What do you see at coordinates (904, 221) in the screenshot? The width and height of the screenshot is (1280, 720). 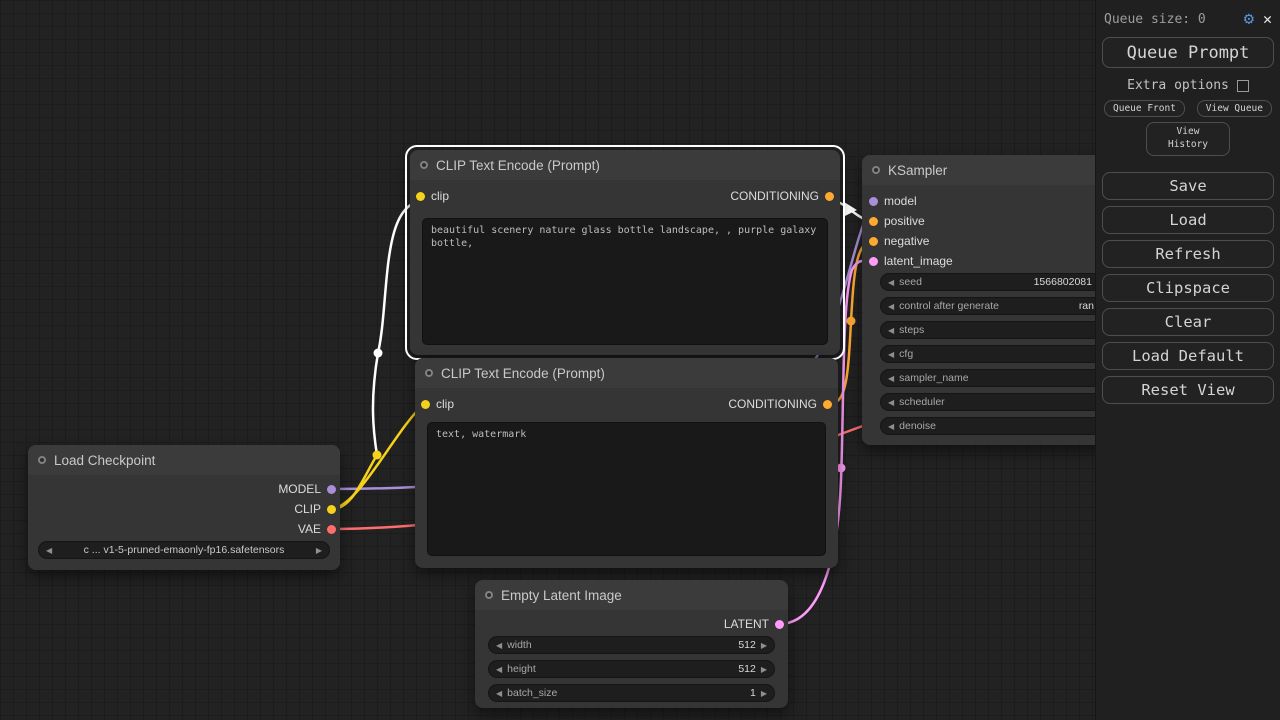 I see `slot-label: positive` at bounding box center [904, 221].